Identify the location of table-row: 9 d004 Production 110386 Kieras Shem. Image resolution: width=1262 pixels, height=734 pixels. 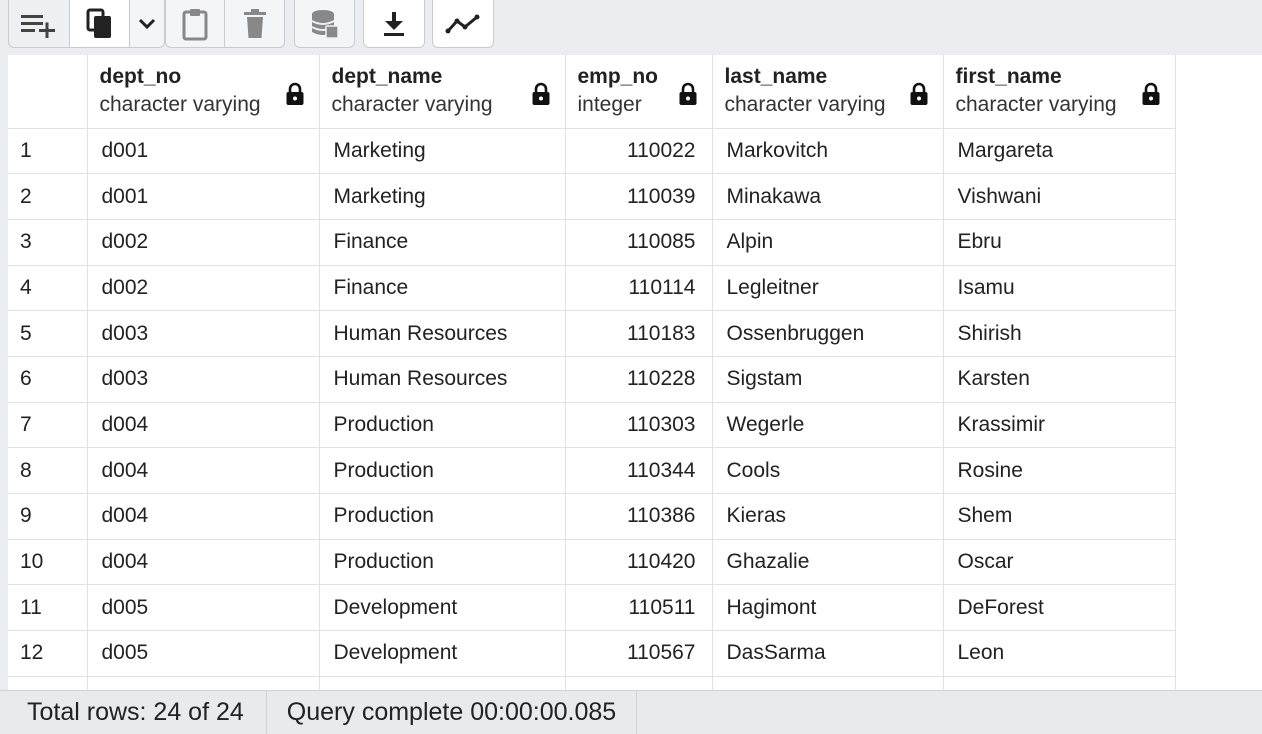
(592, 516).